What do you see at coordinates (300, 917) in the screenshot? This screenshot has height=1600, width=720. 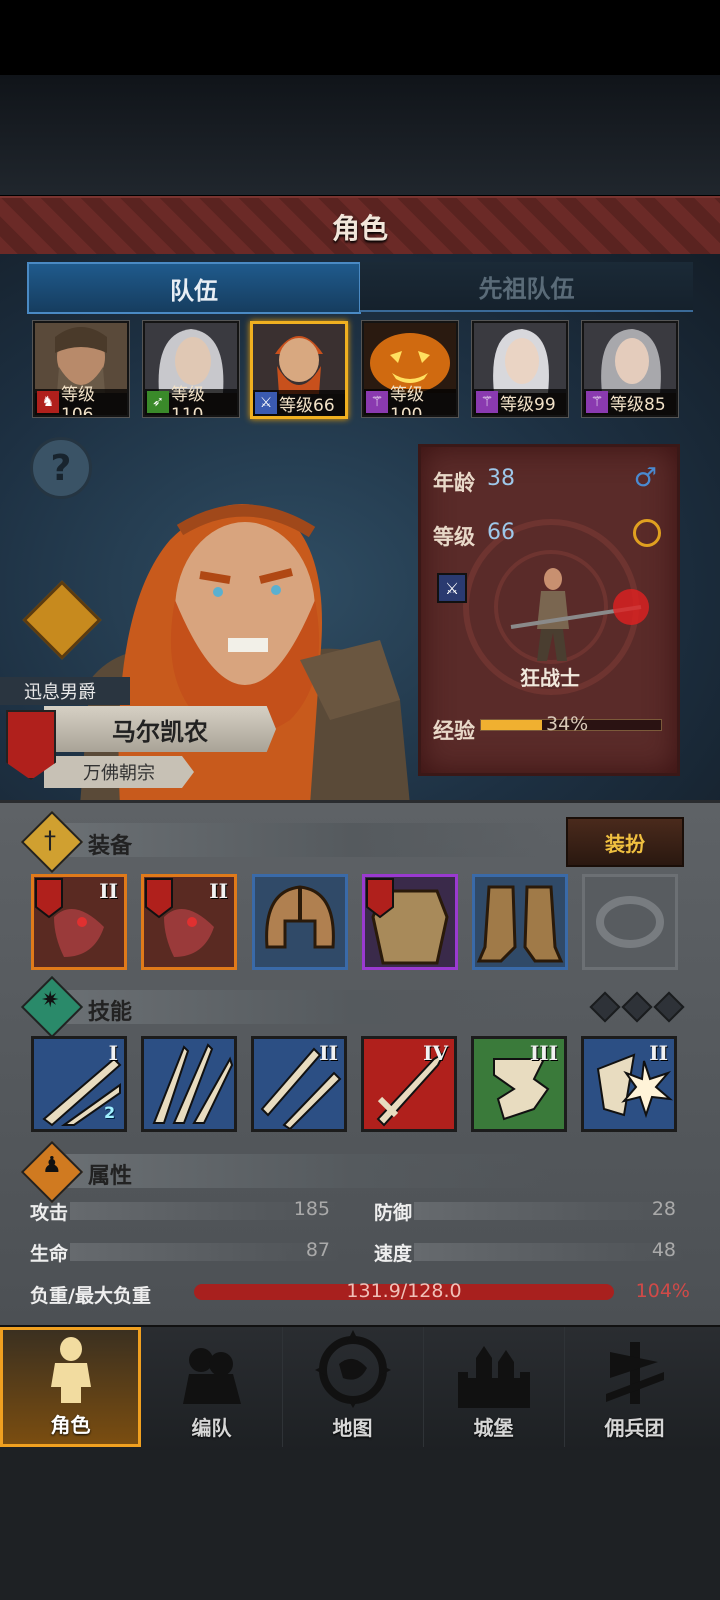 I see `helmet-icon` at bounding box center [300, 917].